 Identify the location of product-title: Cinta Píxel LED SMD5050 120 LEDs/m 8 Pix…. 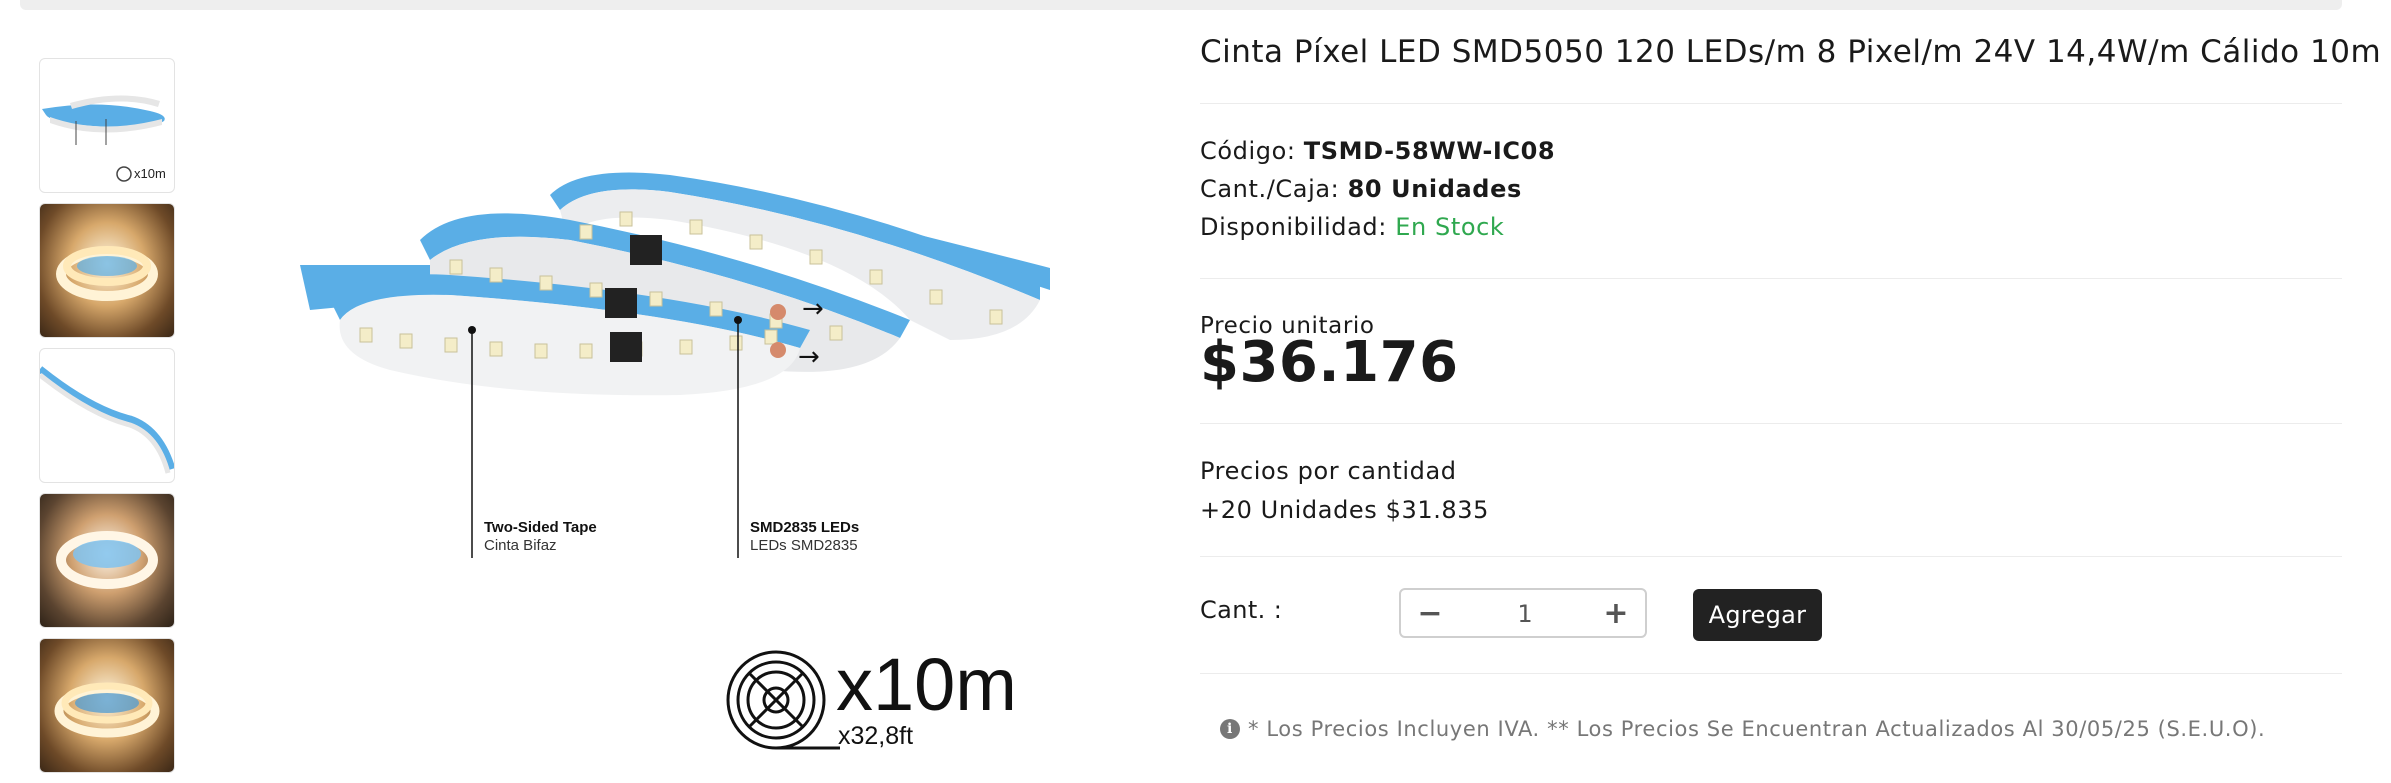
(1791, 52).